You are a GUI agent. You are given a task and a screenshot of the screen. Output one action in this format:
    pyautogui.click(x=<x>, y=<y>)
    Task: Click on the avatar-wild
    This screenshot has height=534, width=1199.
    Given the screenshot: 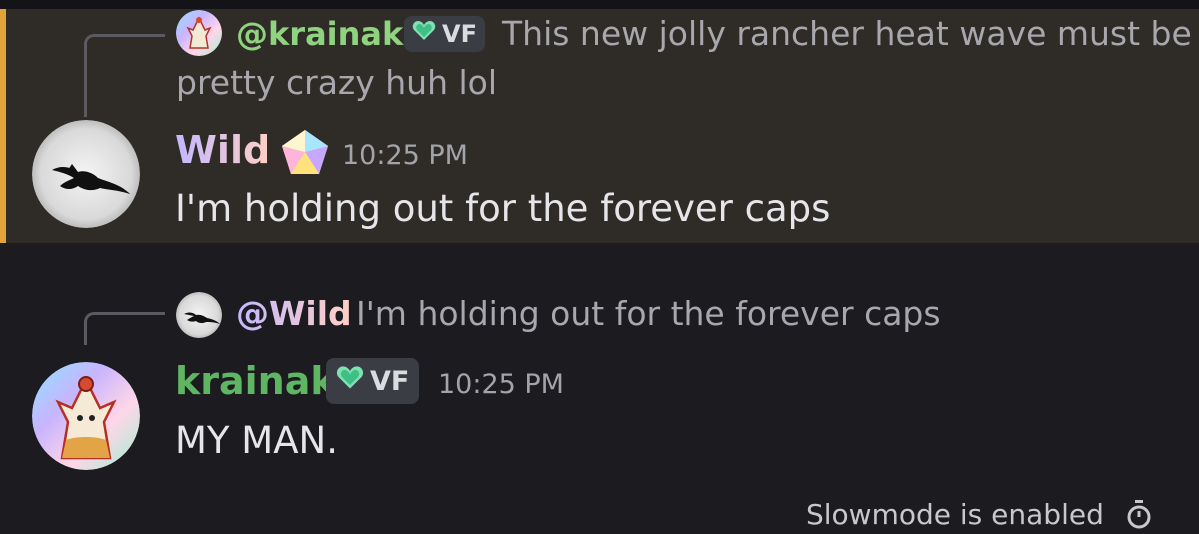 What is the action you would take?
    pyautogui.click(x=86, y=174)
    